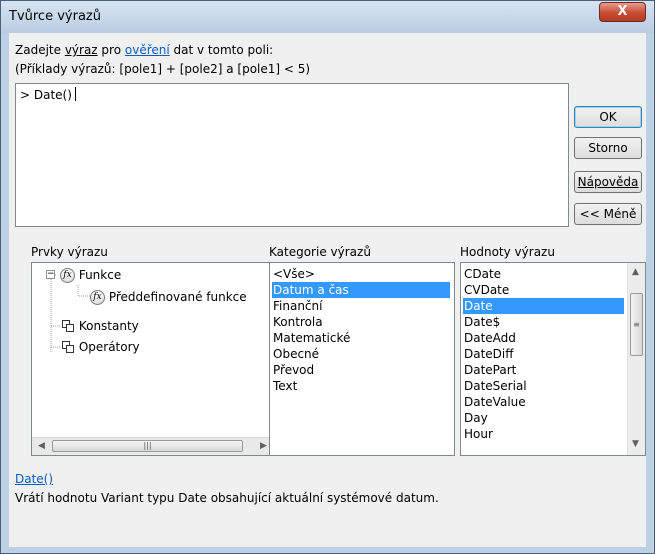 This screenshot has height=554, width=655. What do you see at coordinates (263, 446) in the screenshot?
I see `scroll-right-icon: ▶` at bounding box center [263, 446].